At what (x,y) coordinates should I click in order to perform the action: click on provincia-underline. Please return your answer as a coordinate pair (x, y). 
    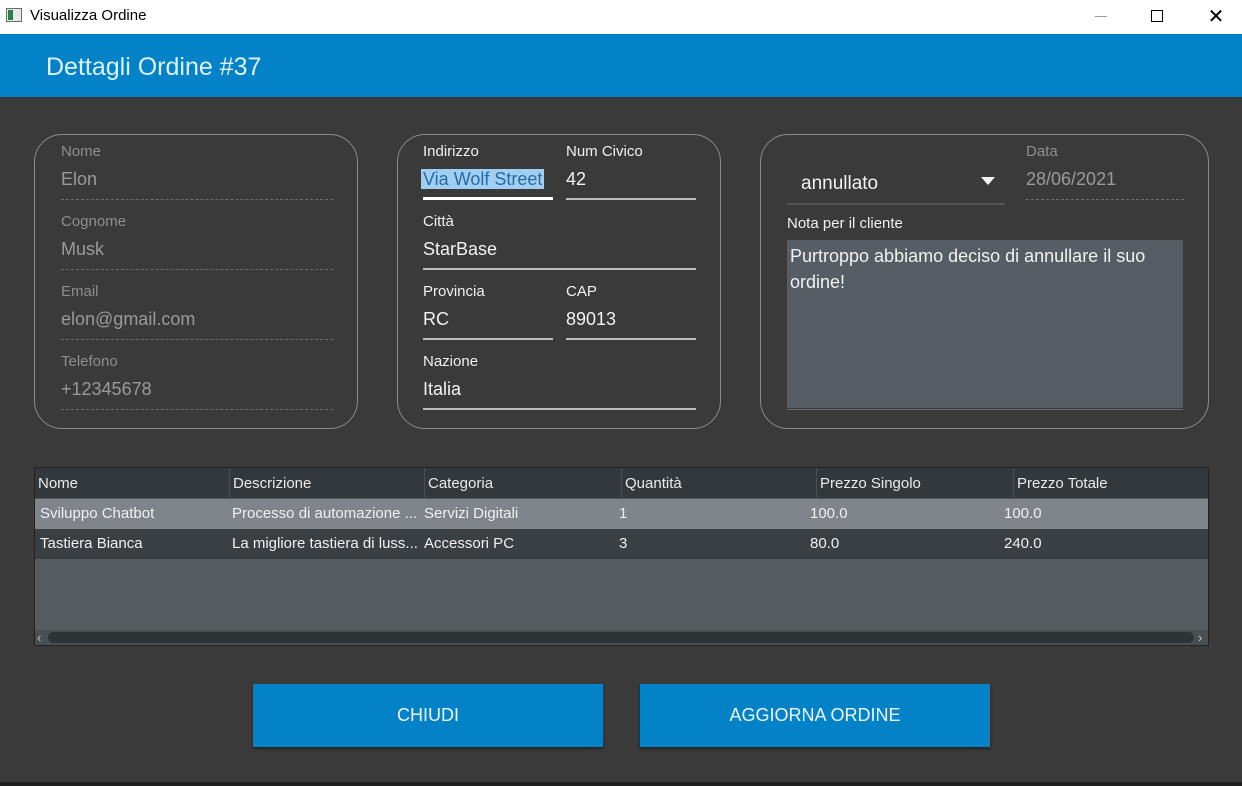
    Looking at the image, I should click on (488, 339).